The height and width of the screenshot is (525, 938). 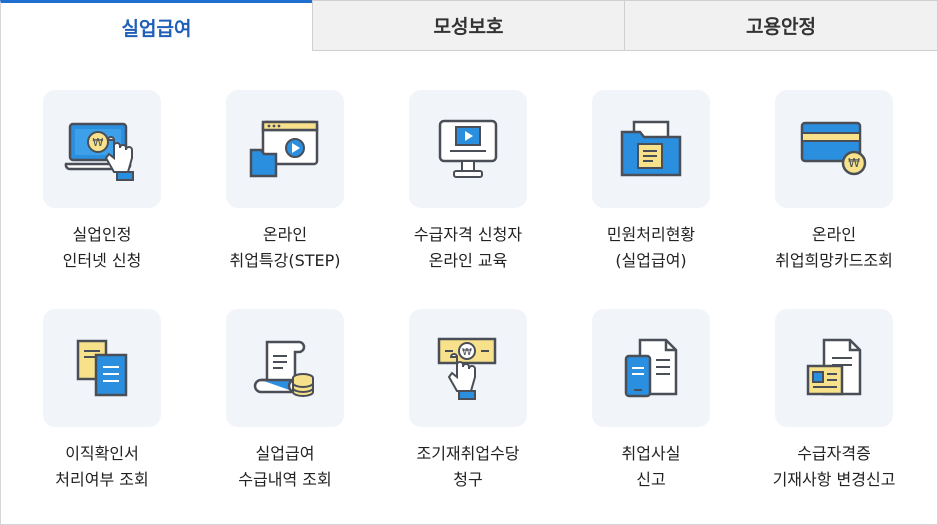 I want to click on service-label: 수급자격 신청자 온라인 교육, so click(x=468, y=248).